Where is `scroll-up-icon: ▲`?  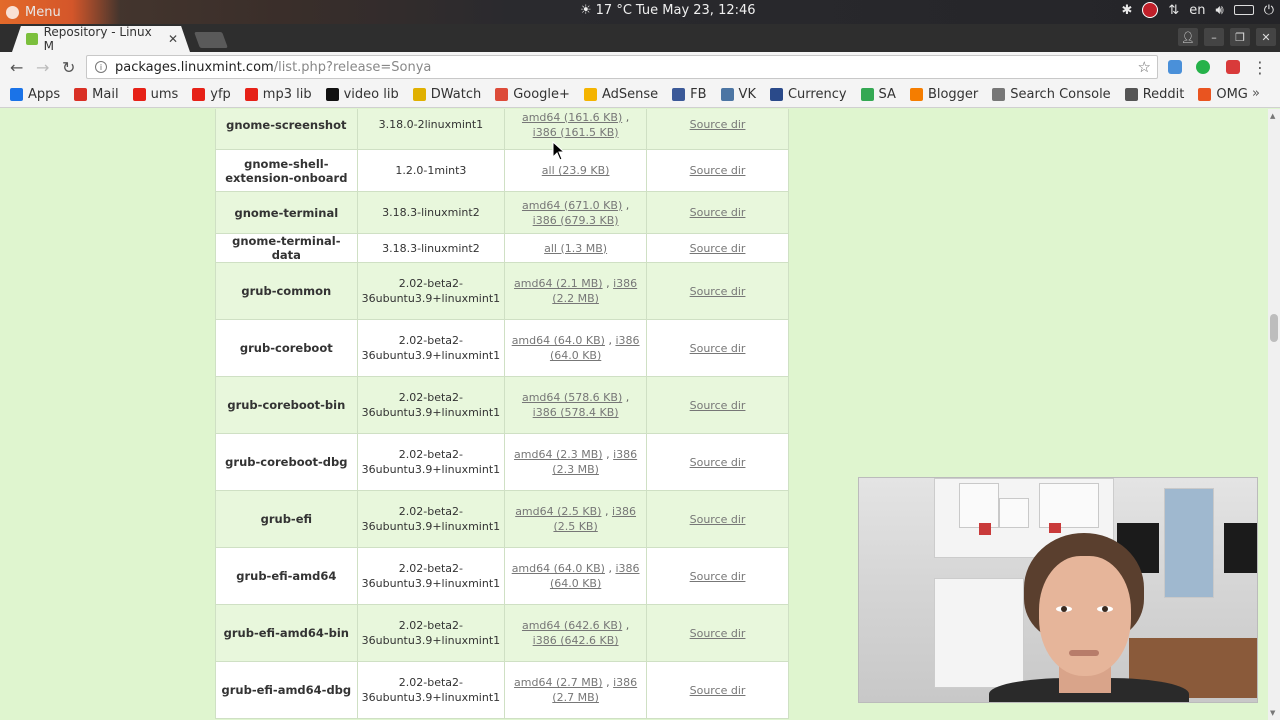 scroll-up-icon: ▲ is located at coordinates (1272, 116).